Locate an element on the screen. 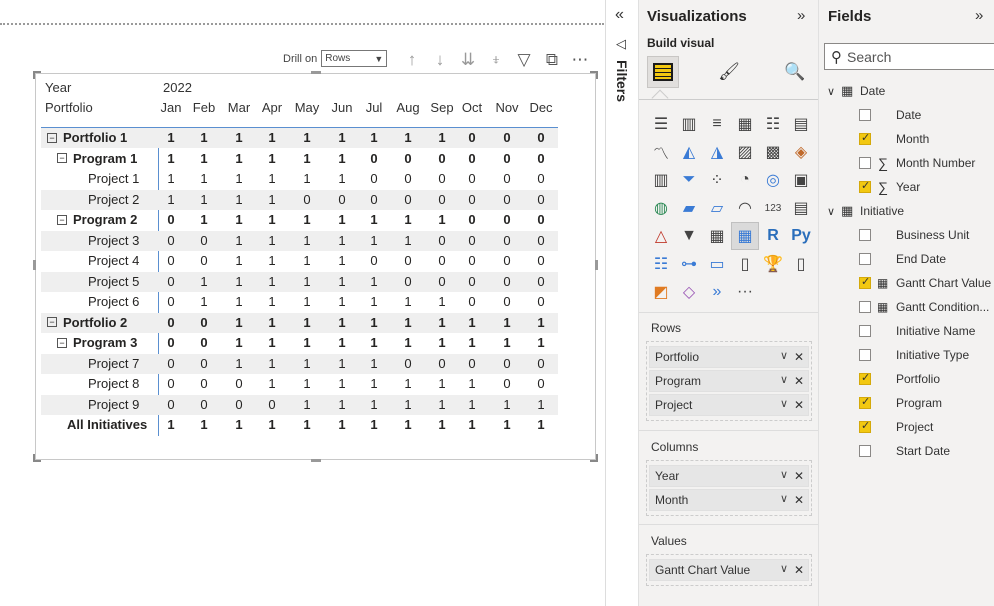 This screenshot has width=994, height=606. filters-title: Filters is located at coordinates (622, 81).